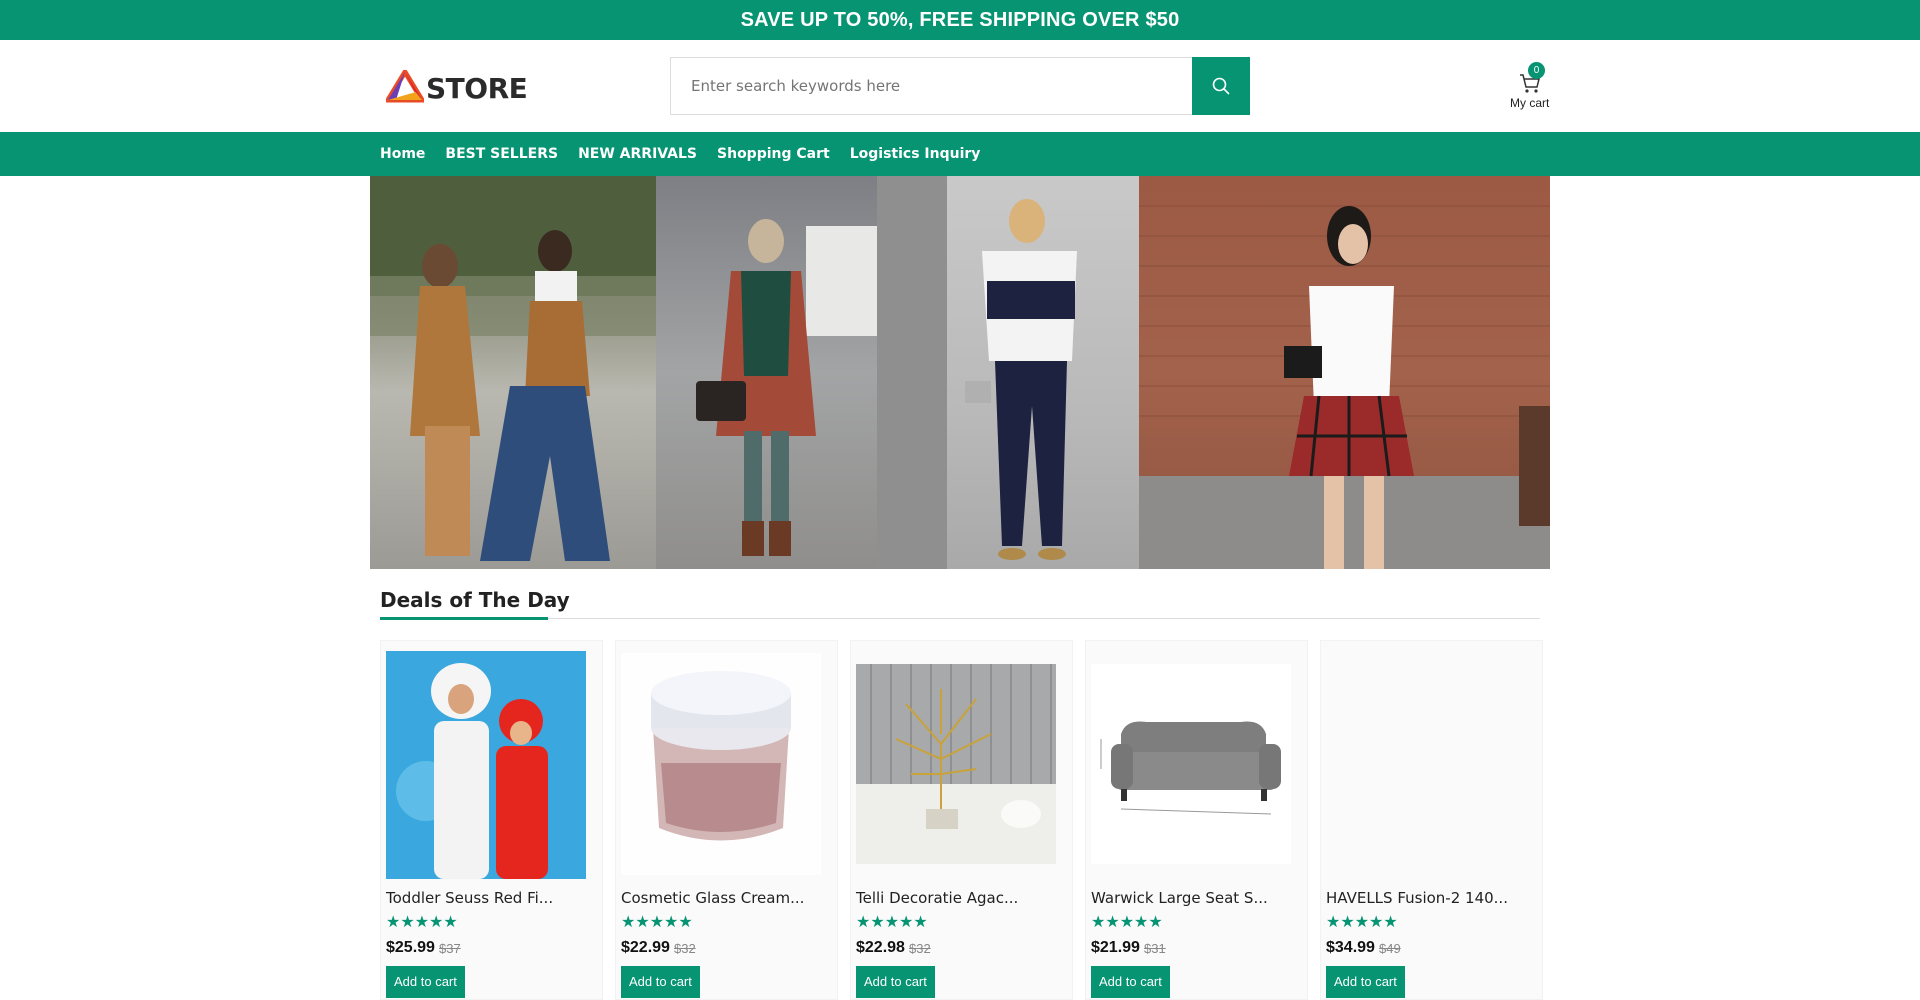 The image size is (1920, 1000). I want to click on logo-text: STORE, so click(477, 88).